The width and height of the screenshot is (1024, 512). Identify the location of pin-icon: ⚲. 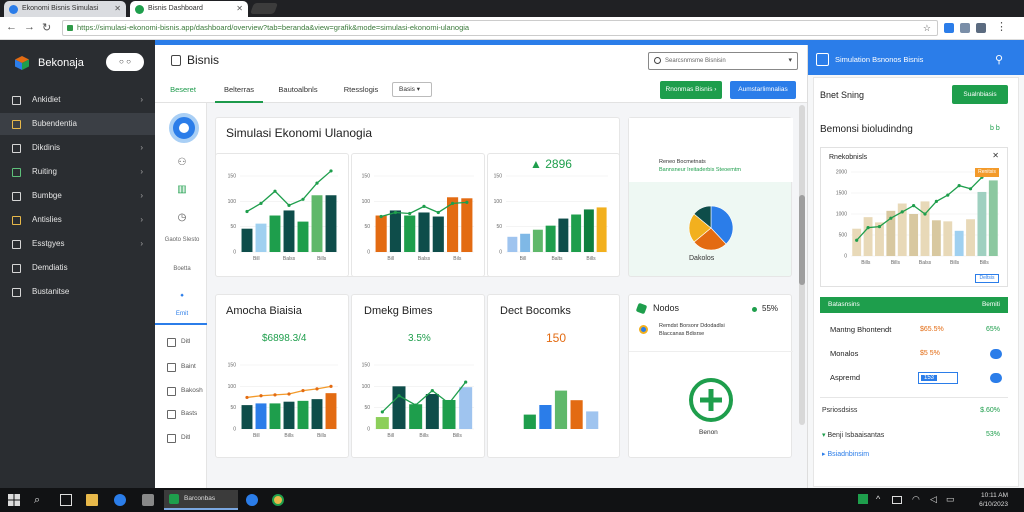
(999, 60).